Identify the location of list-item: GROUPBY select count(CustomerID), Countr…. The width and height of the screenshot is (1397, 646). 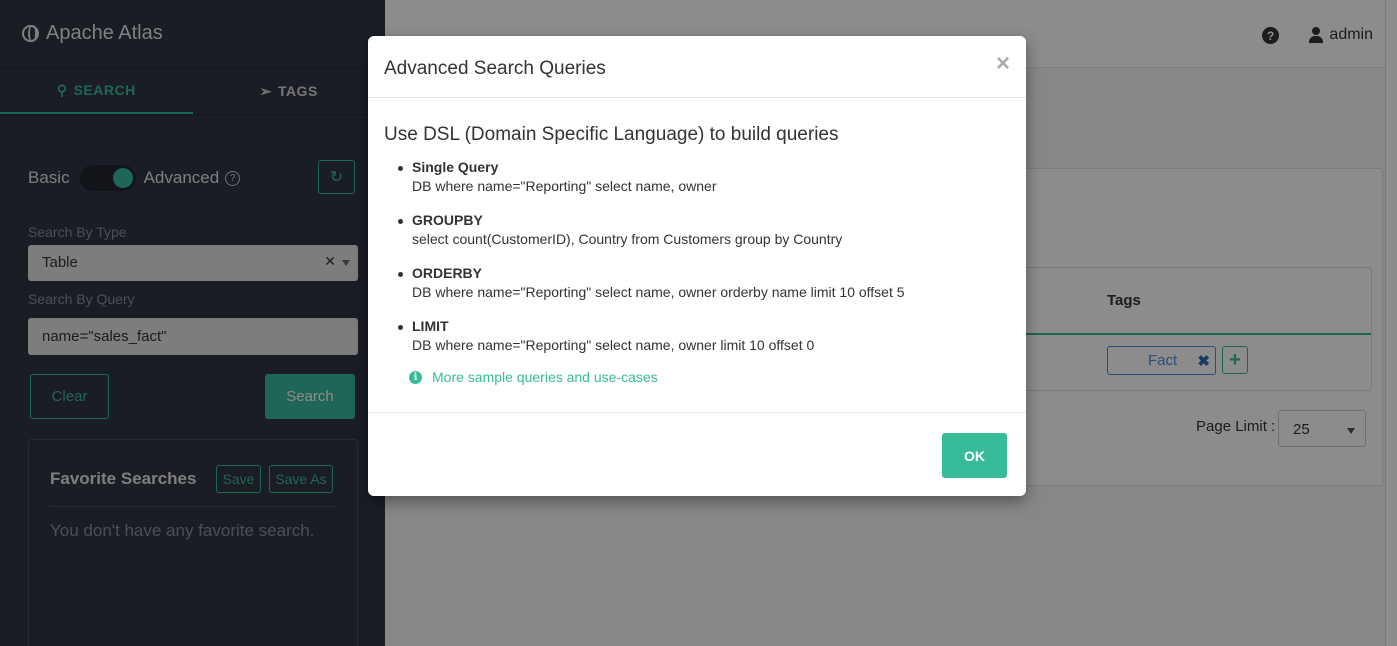
(651, 237).